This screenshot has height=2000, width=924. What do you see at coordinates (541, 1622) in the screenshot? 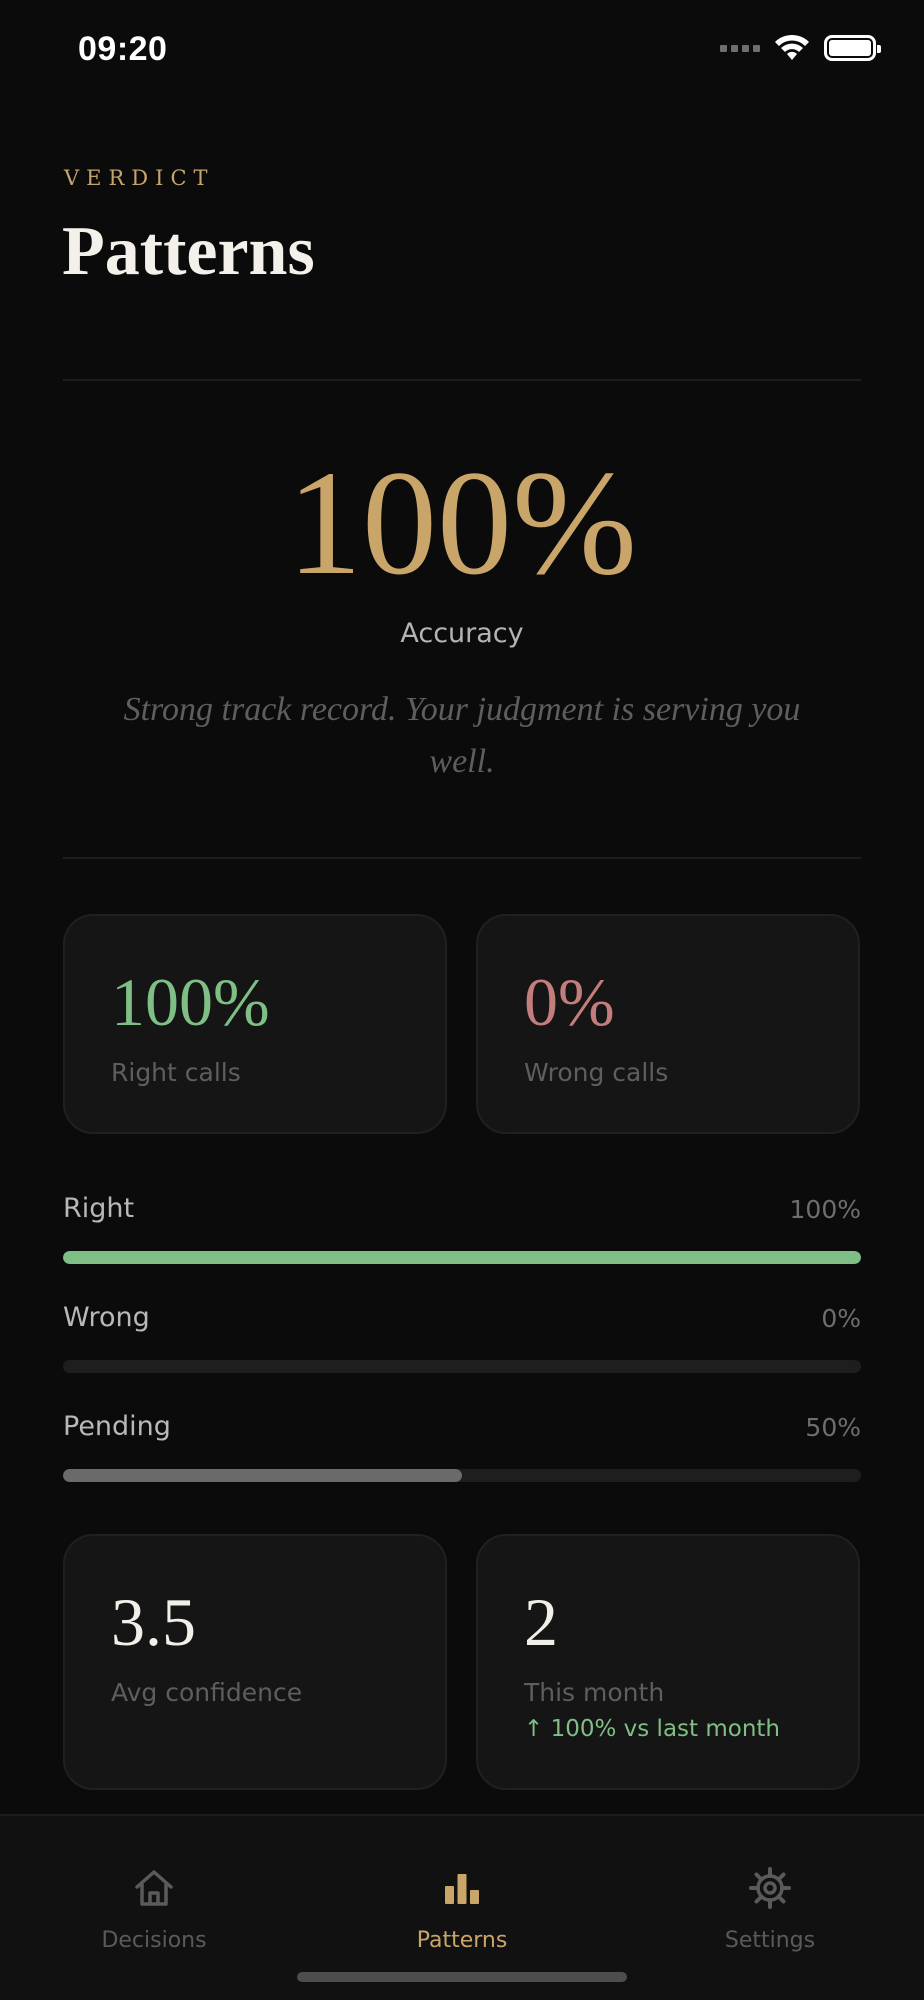
I see `this-month-value: 2` at bounding box center [541, 1622].